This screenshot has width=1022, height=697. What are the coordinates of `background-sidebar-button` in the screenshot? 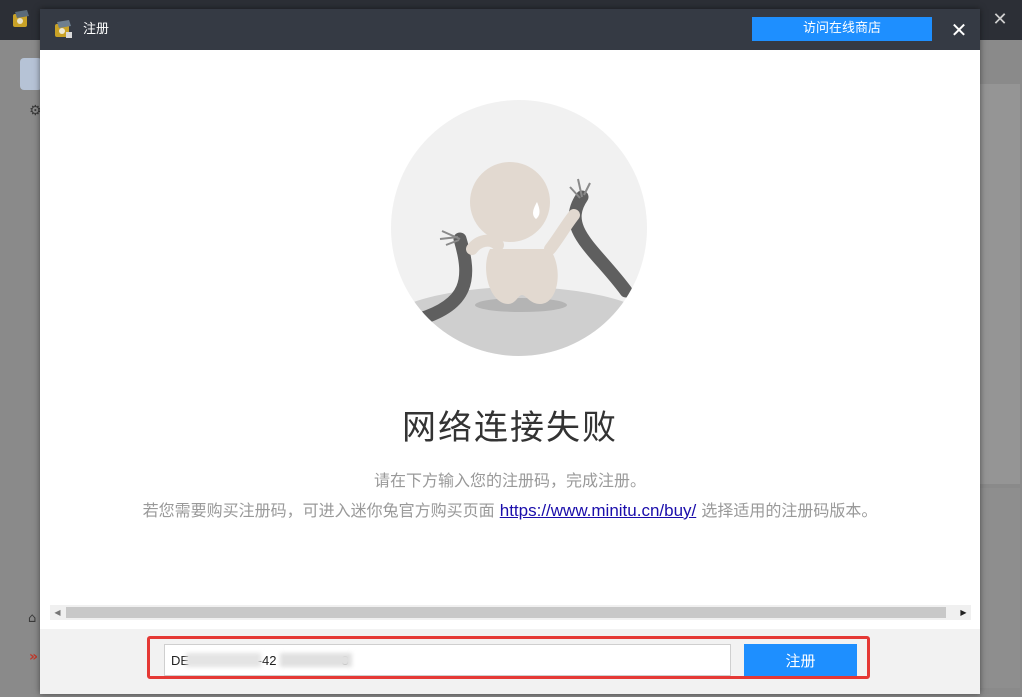 It's located at (31, 74).